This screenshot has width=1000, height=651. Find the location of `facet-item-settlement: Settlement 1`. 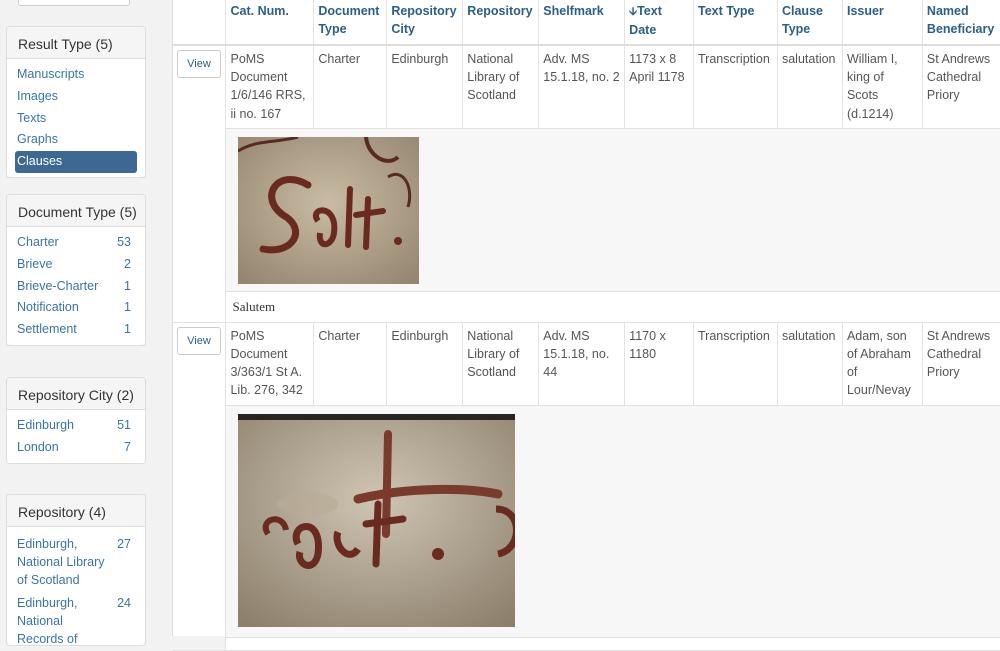

facet-item-settlement: Settlement 1 is located at coordinates (76, 330).